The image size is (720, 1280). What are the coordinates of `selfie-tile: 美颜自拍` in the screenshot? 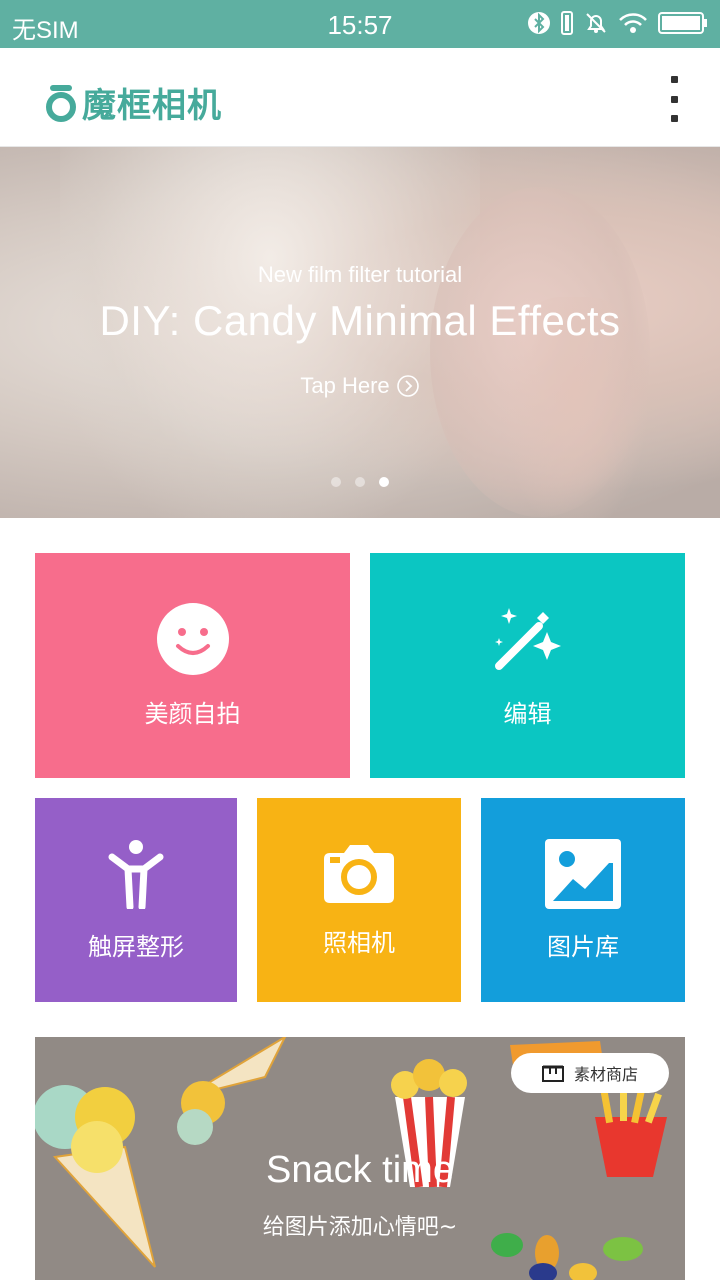 It's located at (192, 665).